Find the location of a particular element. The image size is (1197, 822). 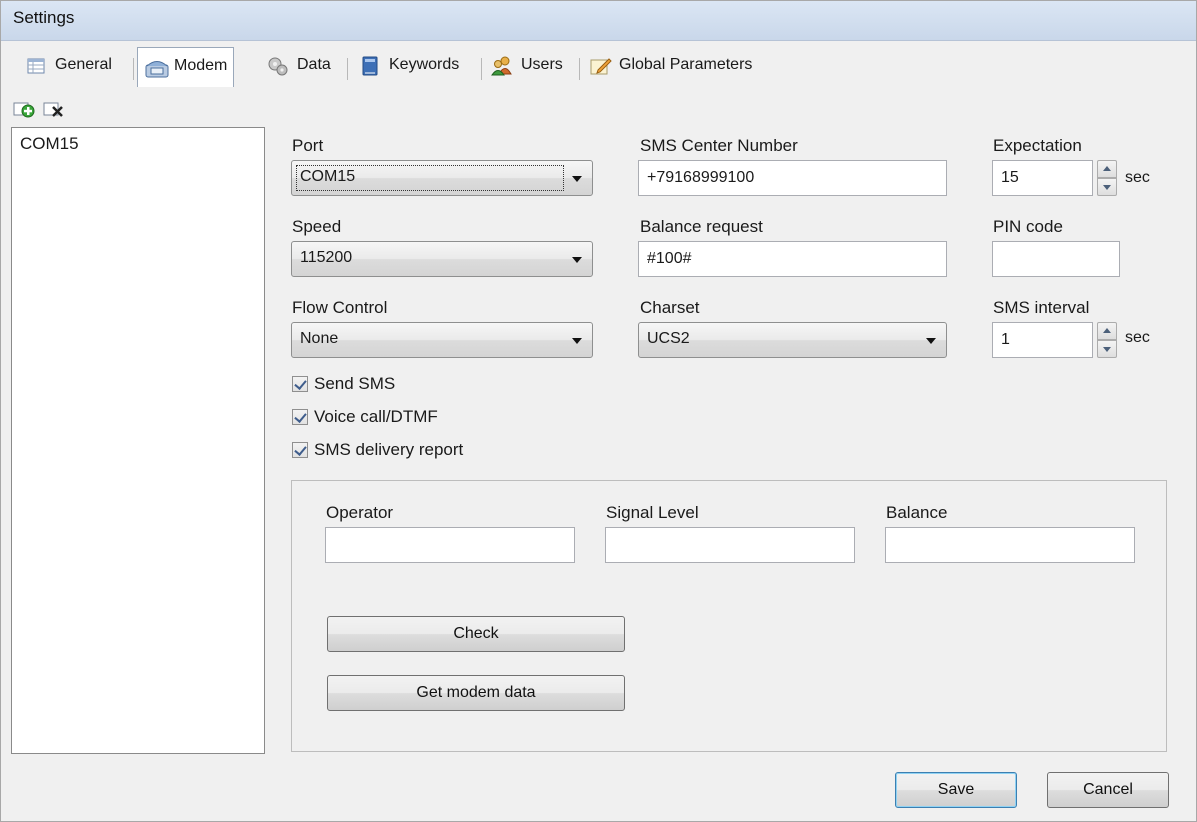

operator-field is located at coordinates (450, 545).